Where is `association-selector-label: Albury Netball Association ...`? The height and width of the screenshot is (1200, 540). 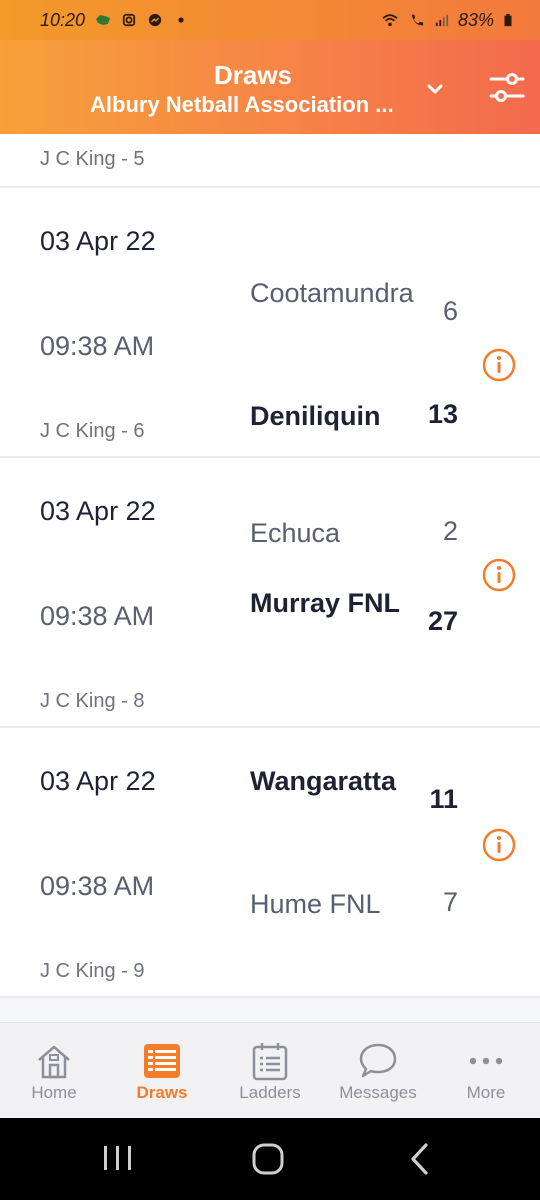
association-selector-label: Albury Netball Association ... is located at coordinates (255, 105).